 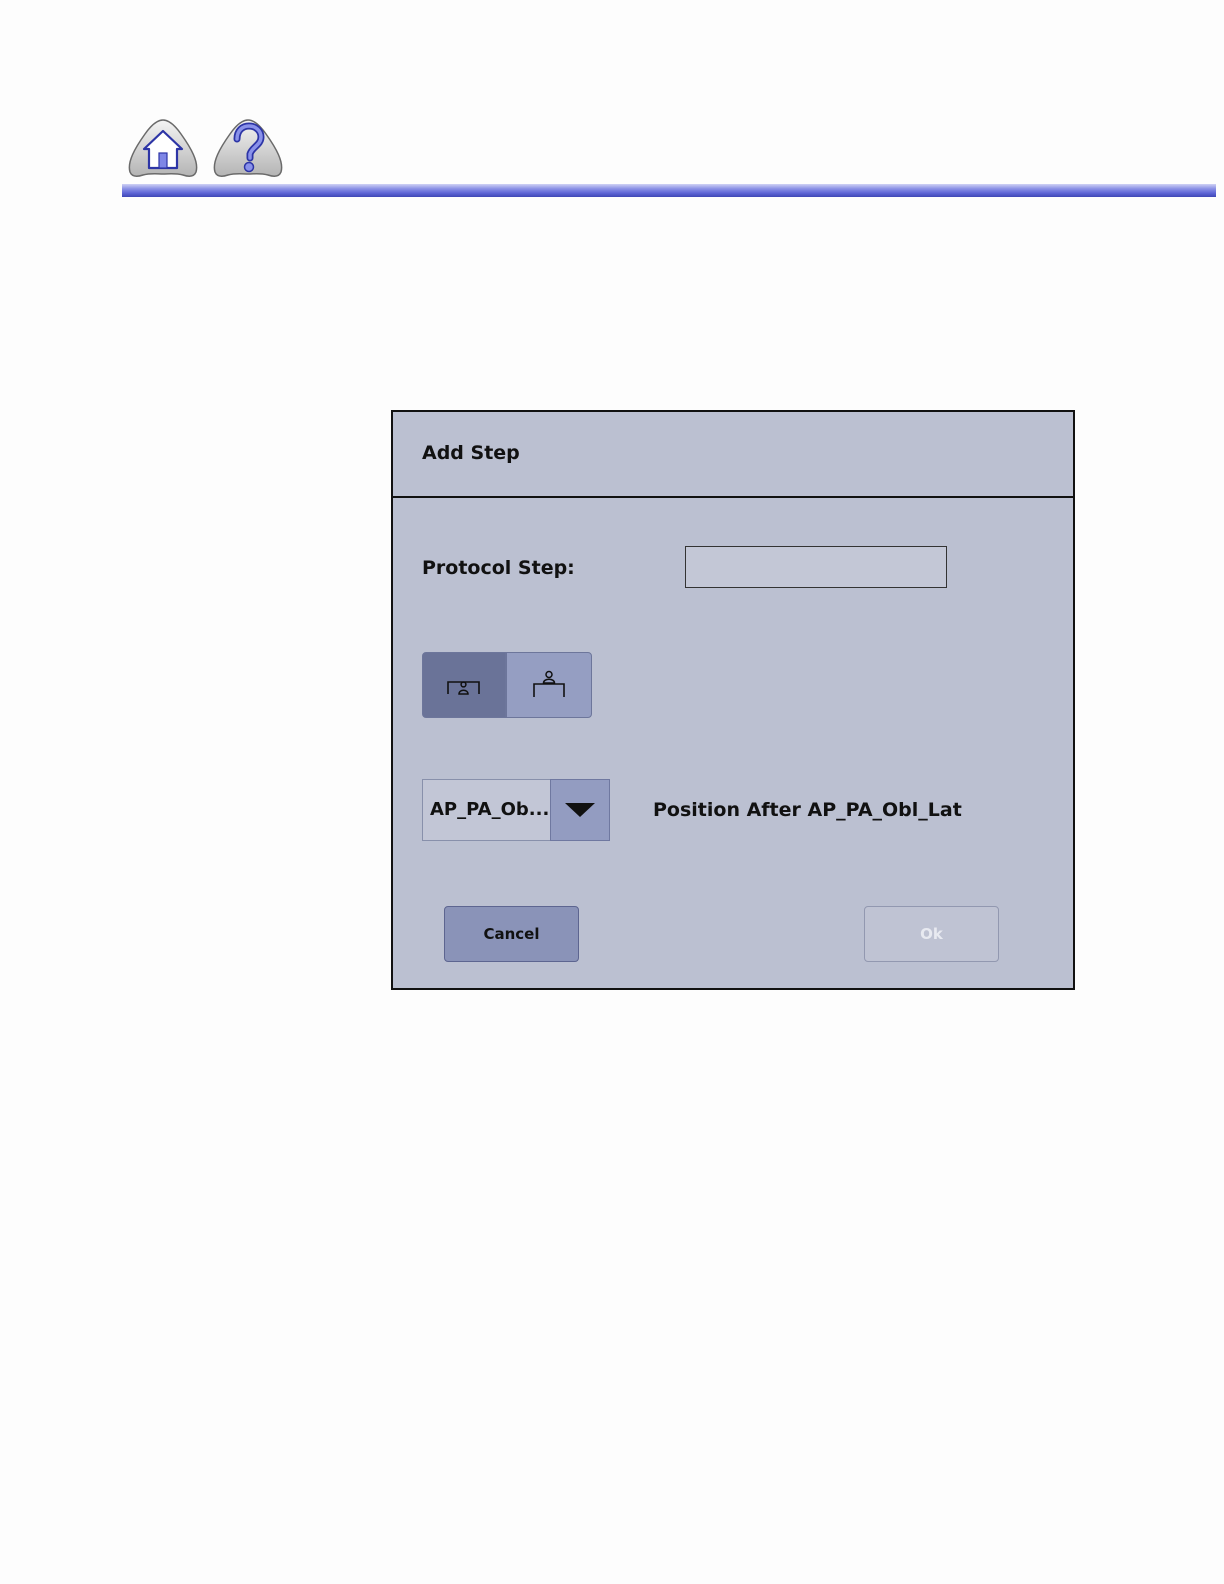 I want to click on patient-under-table-button, so click(x=464, y=685).